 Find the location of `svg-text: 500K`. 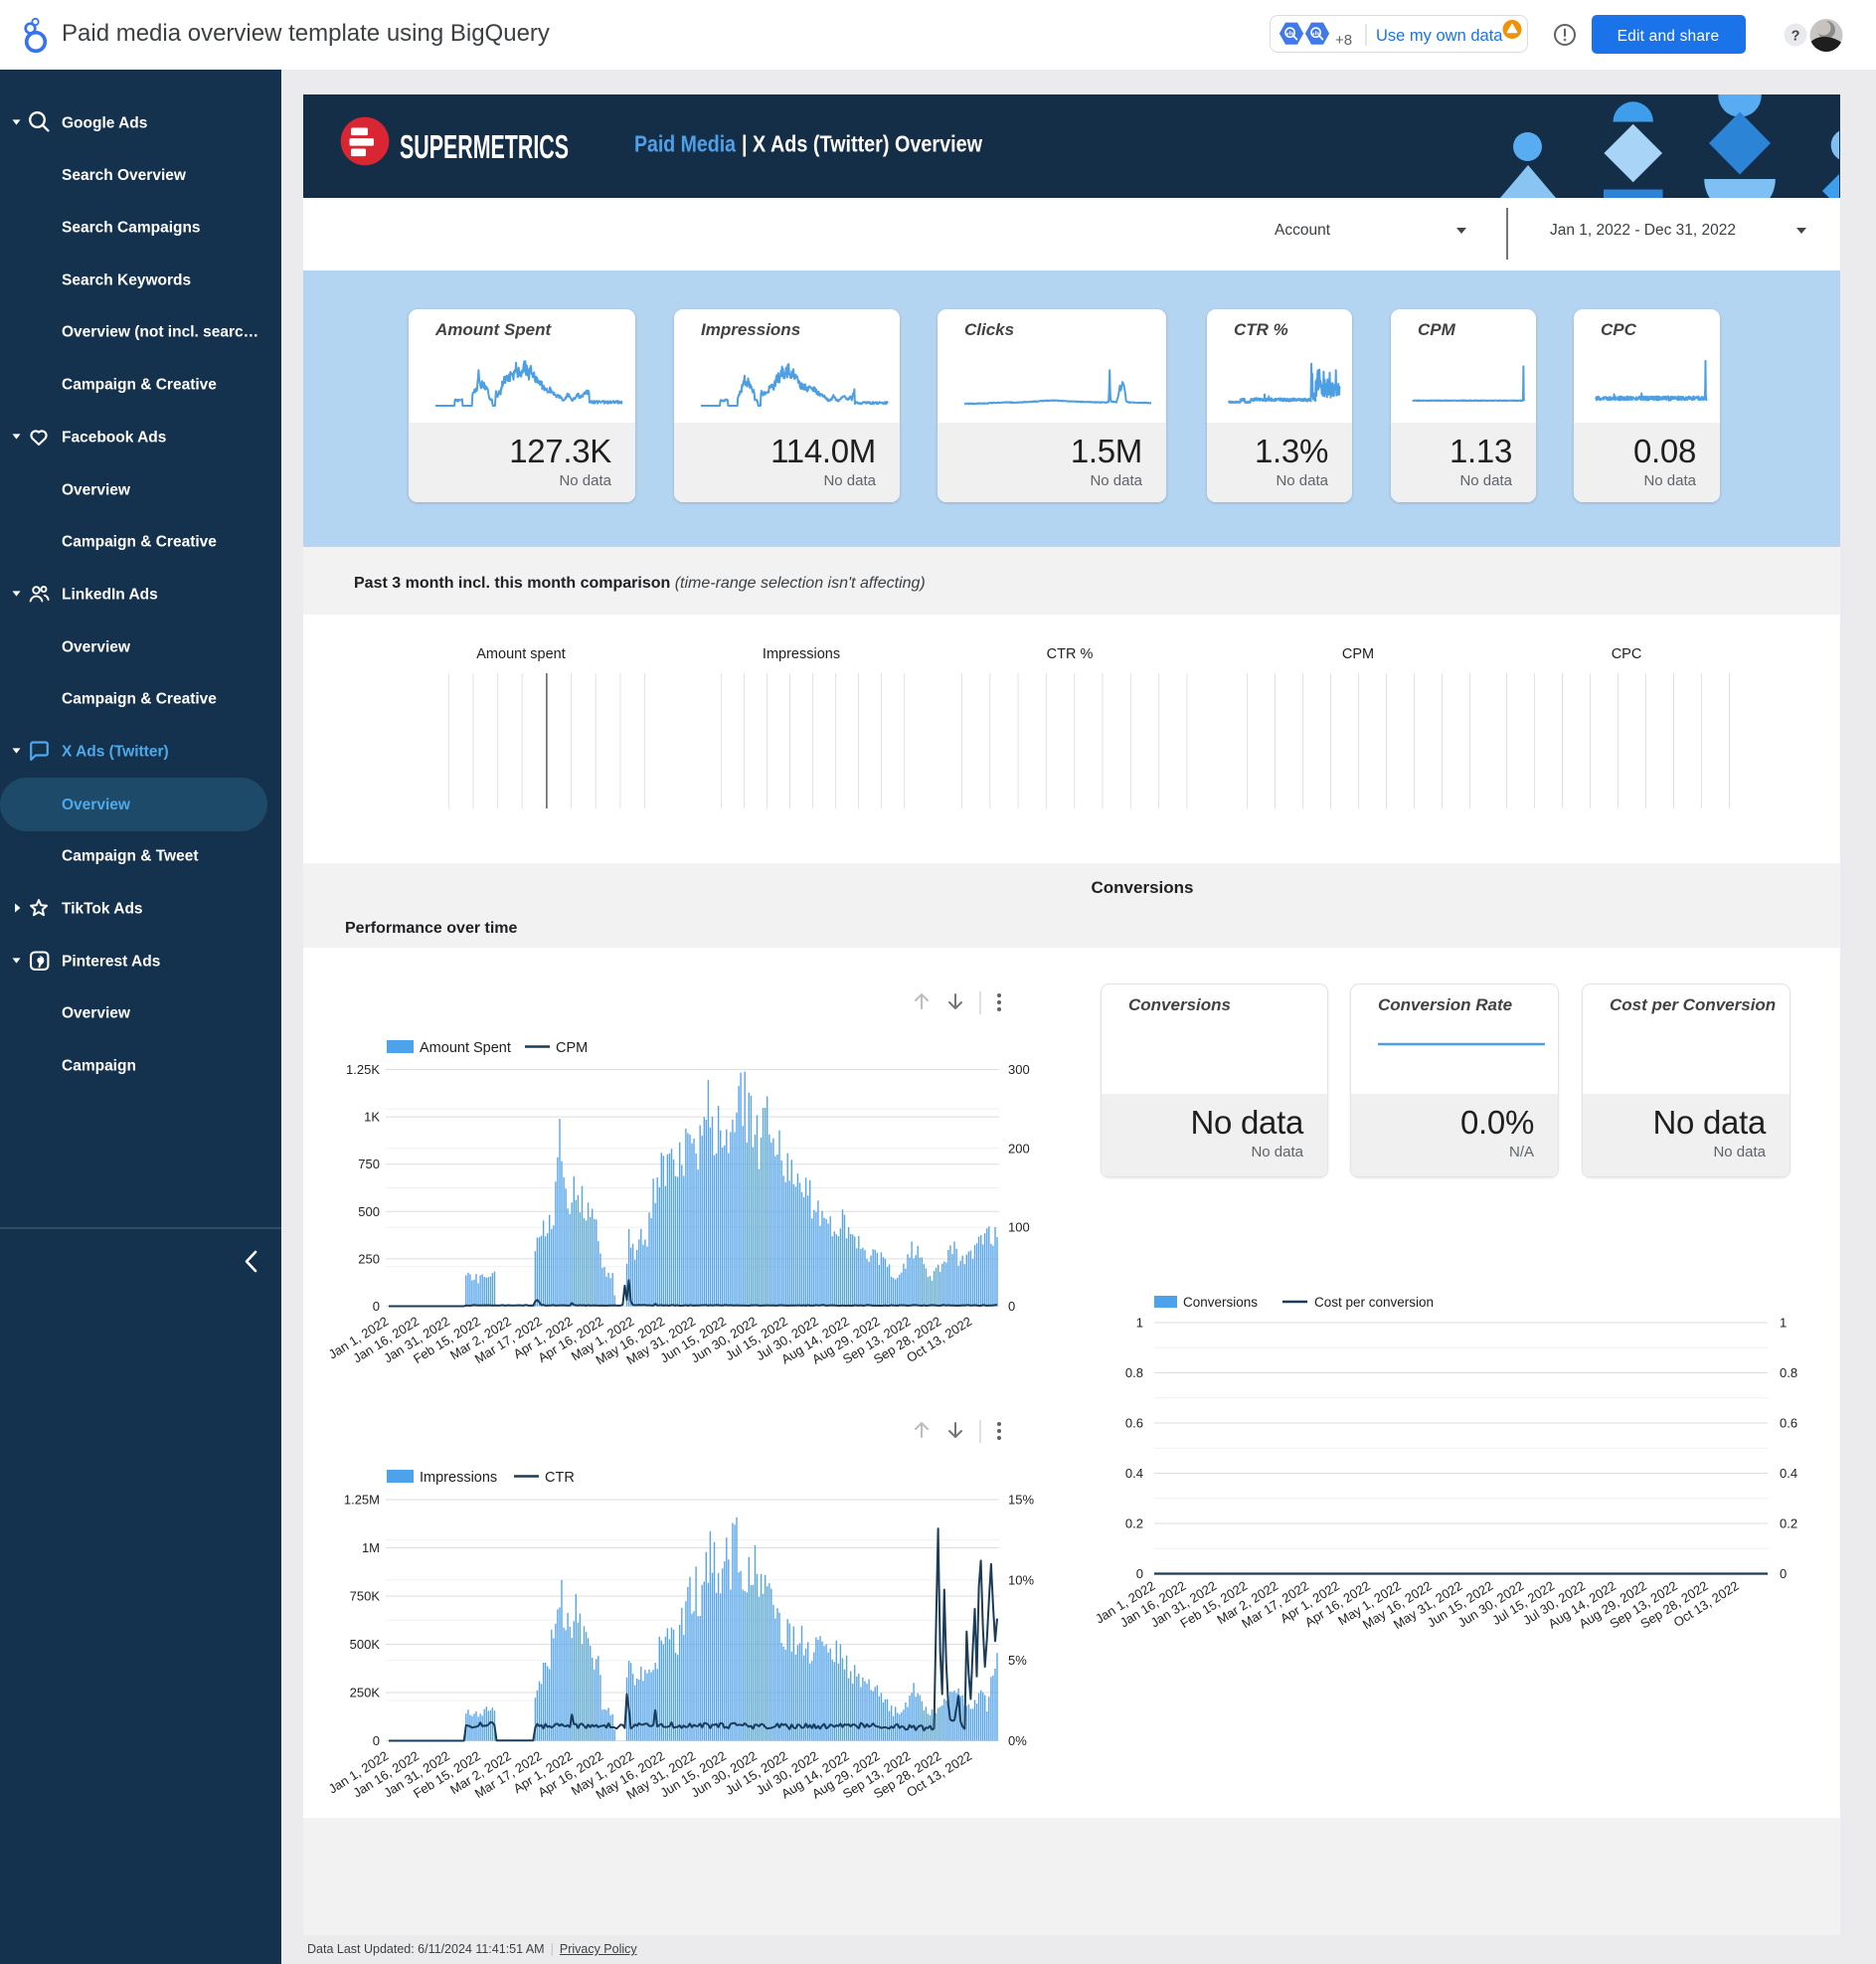

svg-text: 500K is located at coordinates (365, 1644).